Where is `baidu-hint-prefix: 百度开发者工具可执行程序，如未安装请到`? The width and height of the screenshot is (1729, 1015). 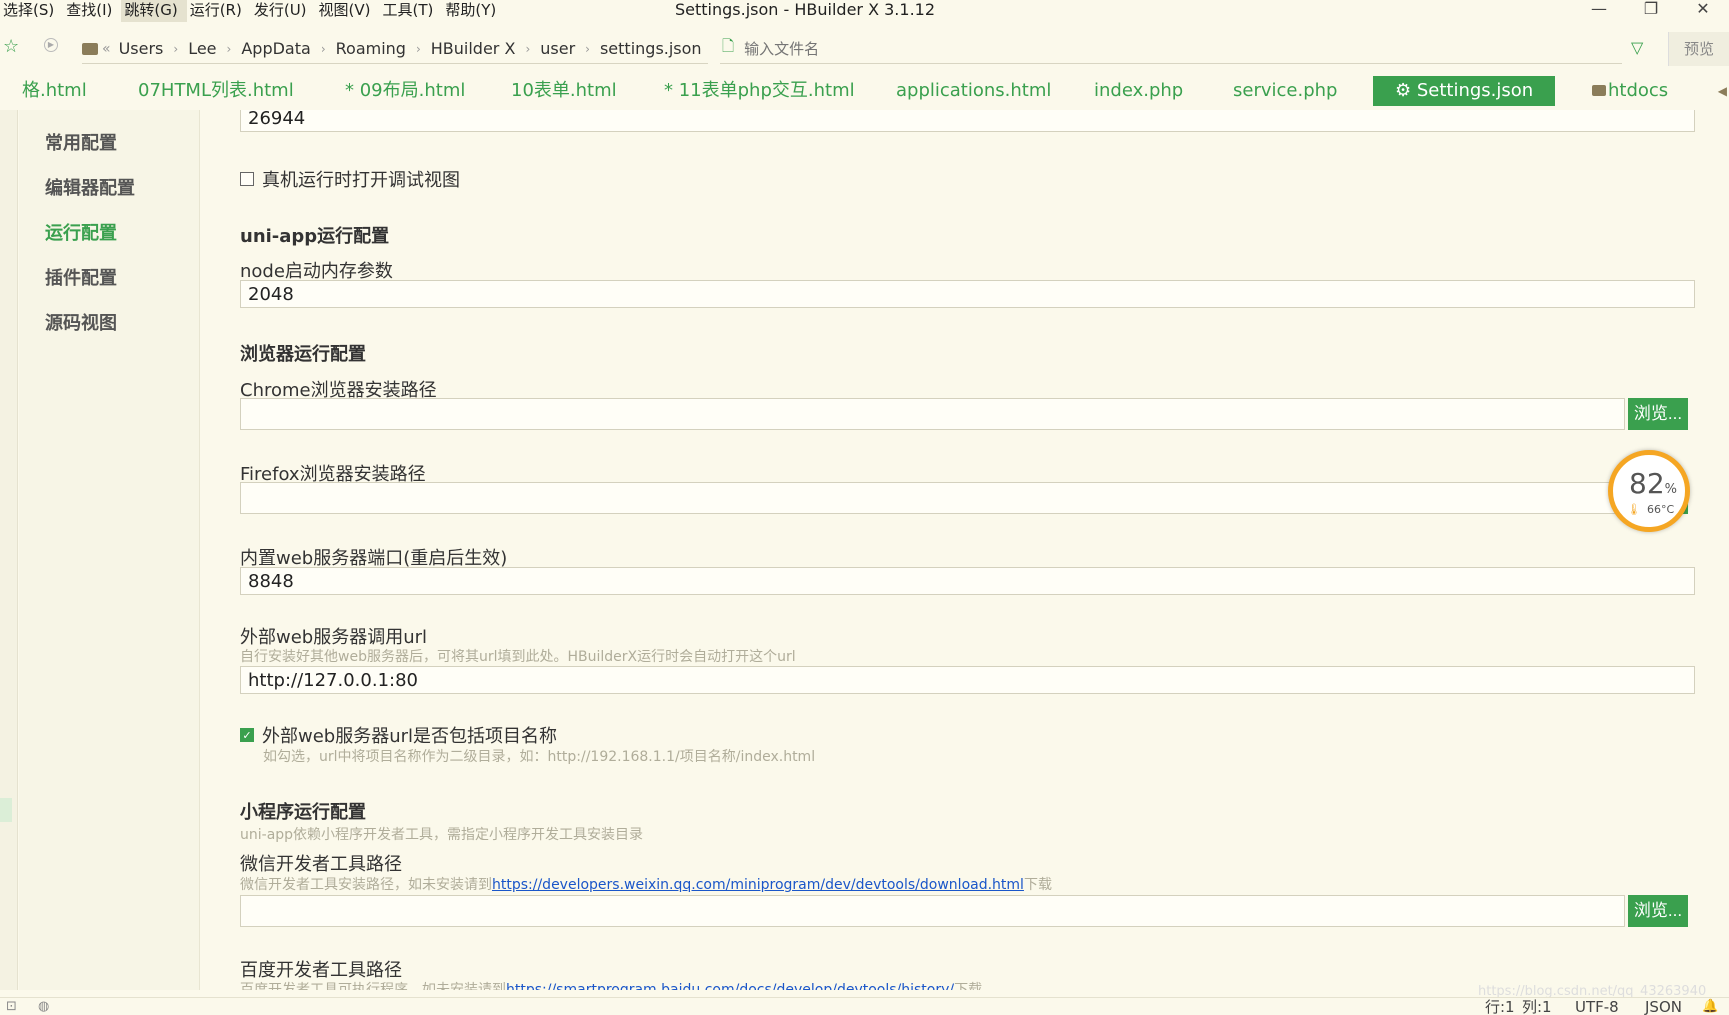 baidu-hint-prefix: 百度开发者工具可执行程序，如未安装请到 is located at coordinates (373, 986).